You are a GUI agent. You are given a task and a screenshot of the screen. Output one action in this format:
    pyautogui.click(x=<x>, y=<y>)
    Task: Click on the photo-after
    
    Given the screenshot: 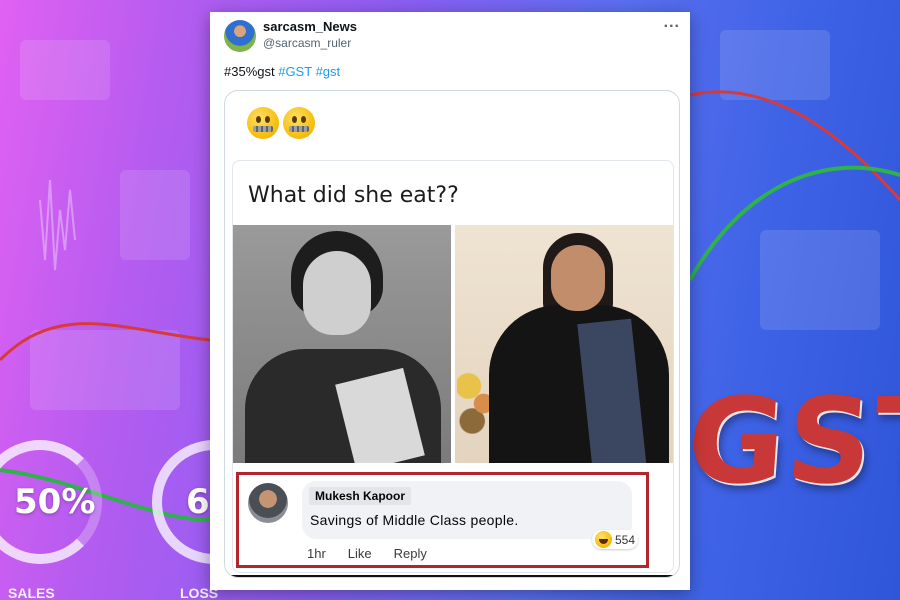 What is the action you would take?
    pyautogui.click(x=564, y=344)
    